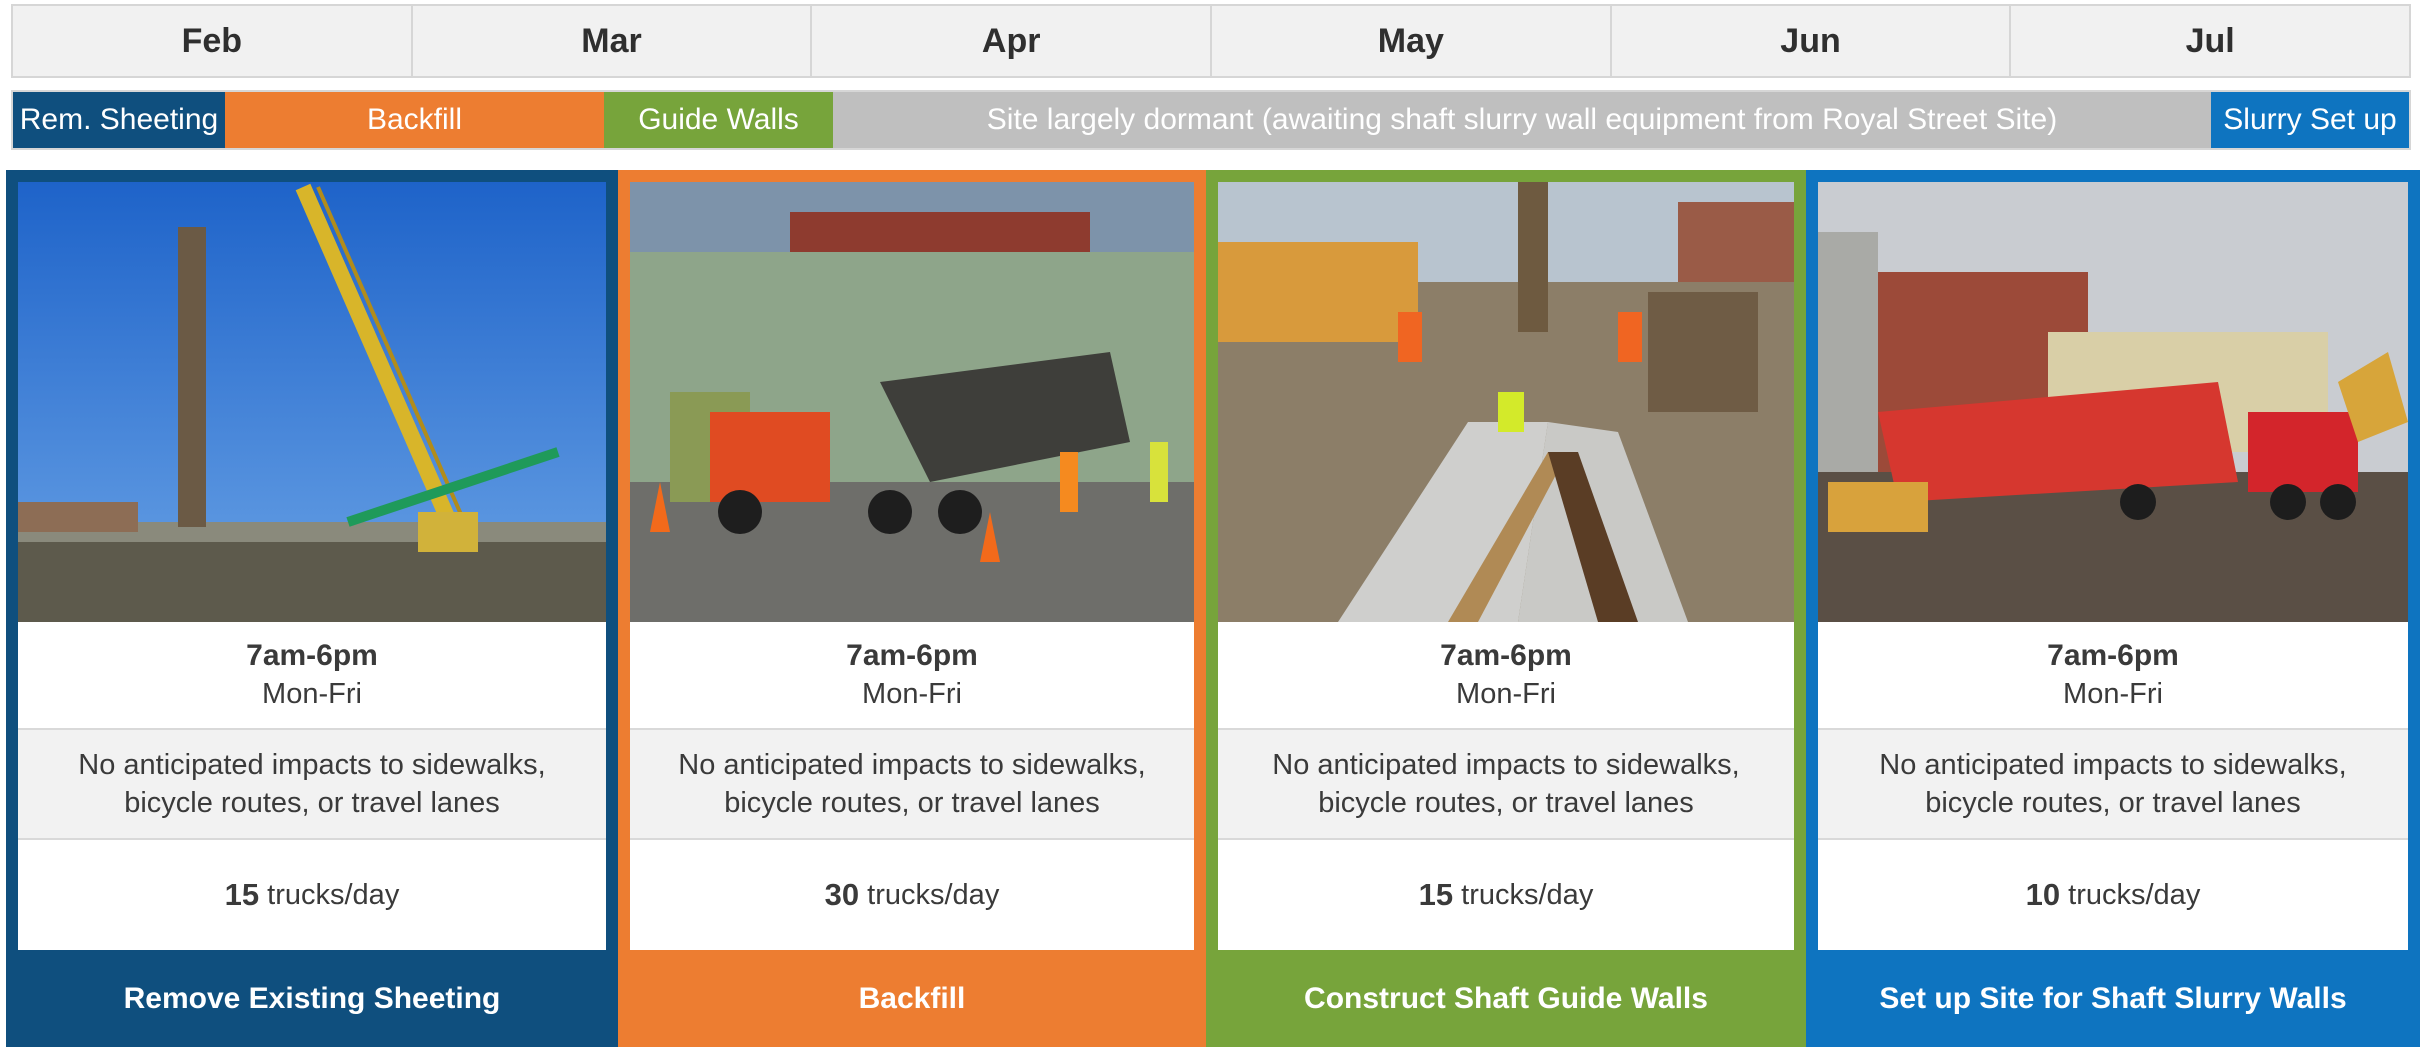  I want to click on month-header: Feb Mar Apr May Jun Jul, so click(1211, 41).